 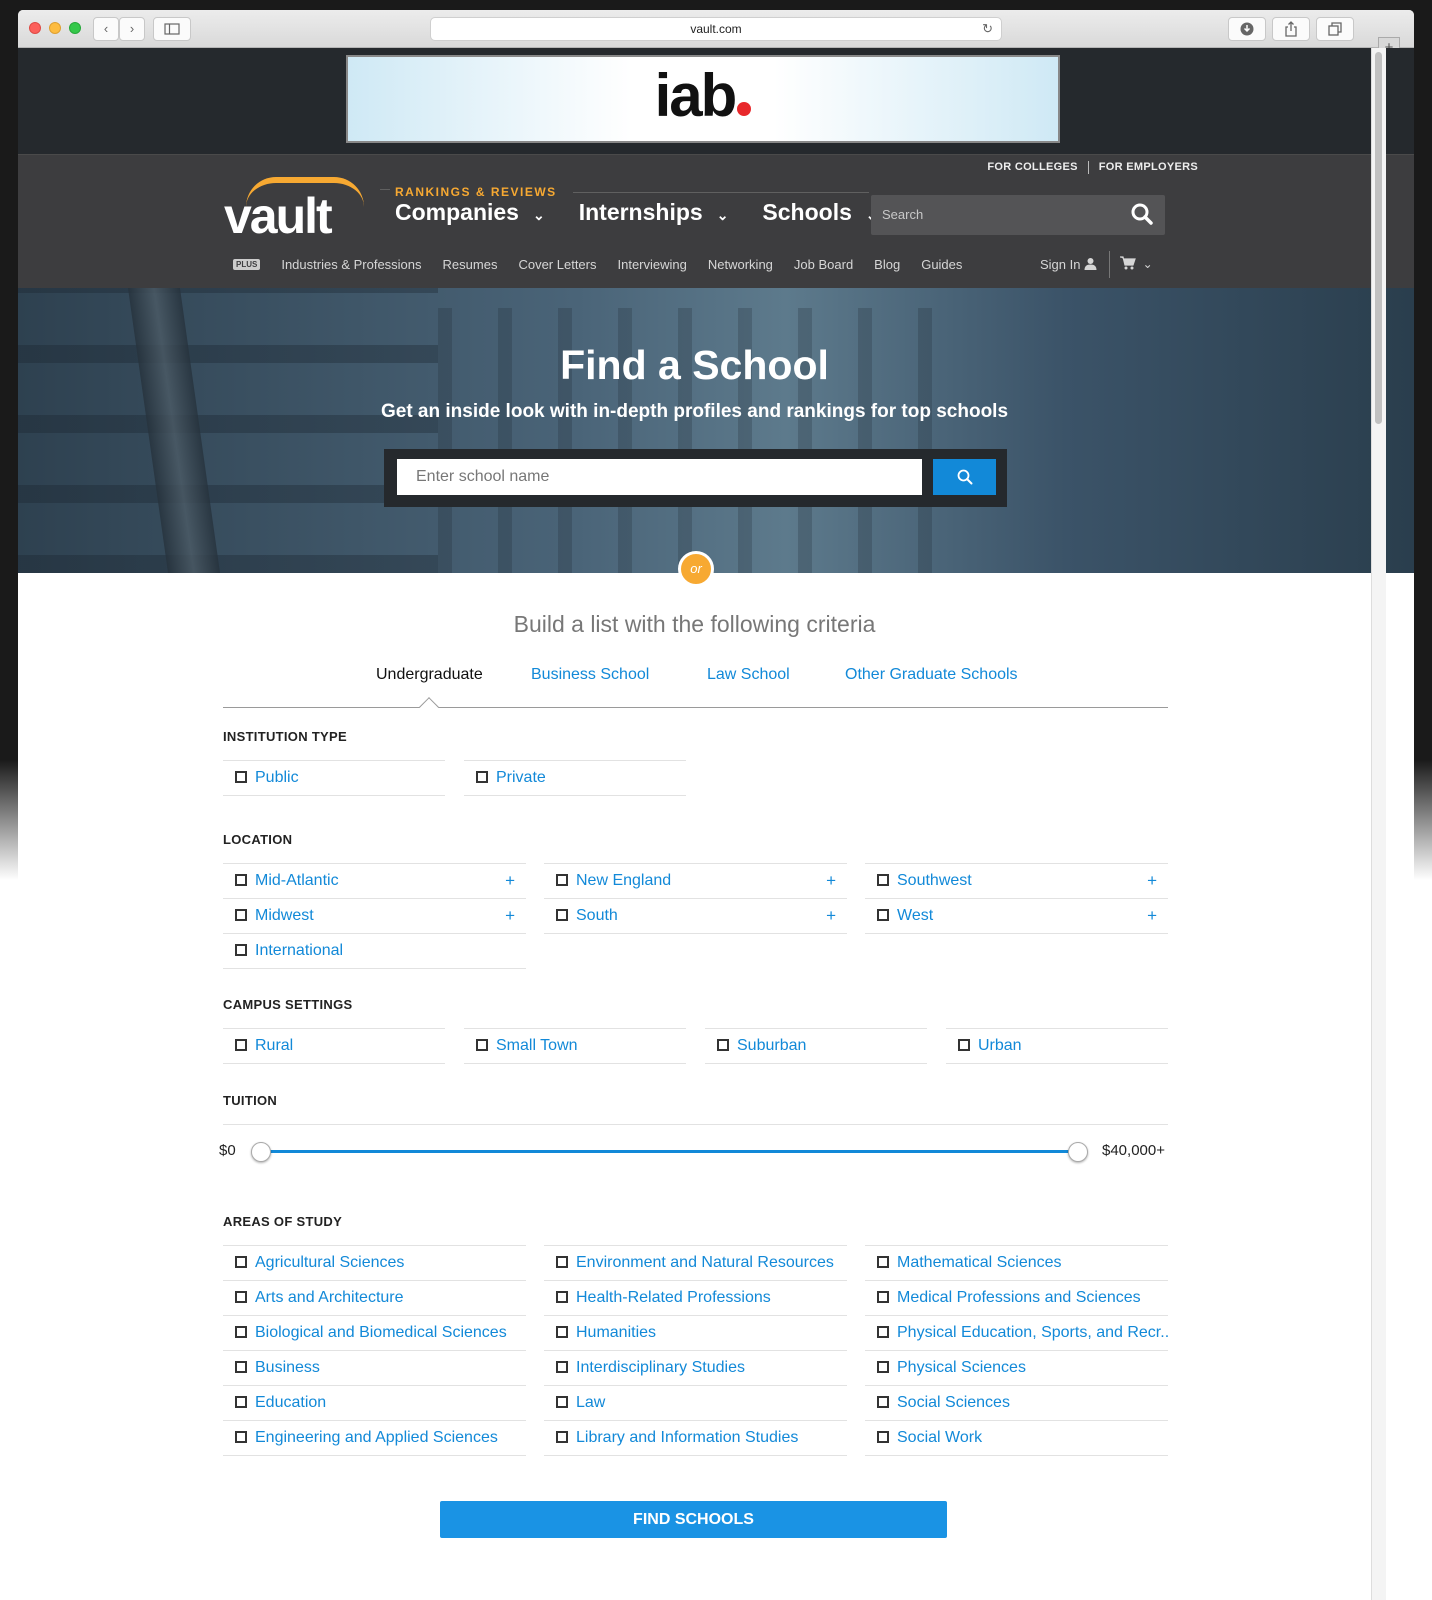 What do you see at coordinates (1016, 1438) in the screenshot?
I see `checkbox-area-of-study: Social Work` at bounding box center [1016, 1438].